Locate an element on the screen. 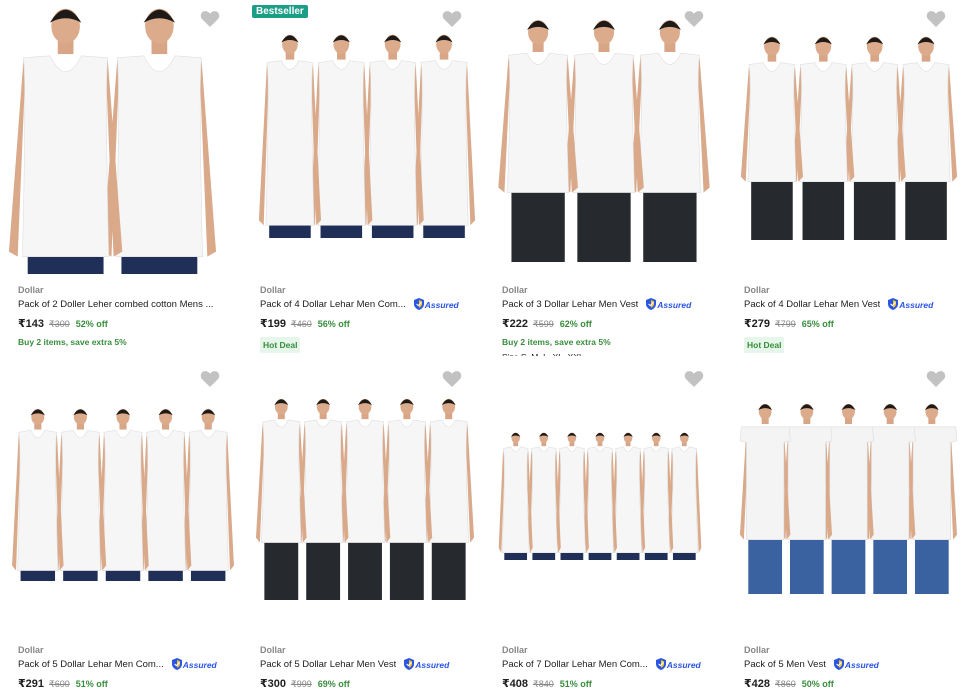 The width and height of the screenshot is (962, 694). title-row: Pack of 4 Dollar Lehar Men Vest Assured is located at coordinates (853, 304).